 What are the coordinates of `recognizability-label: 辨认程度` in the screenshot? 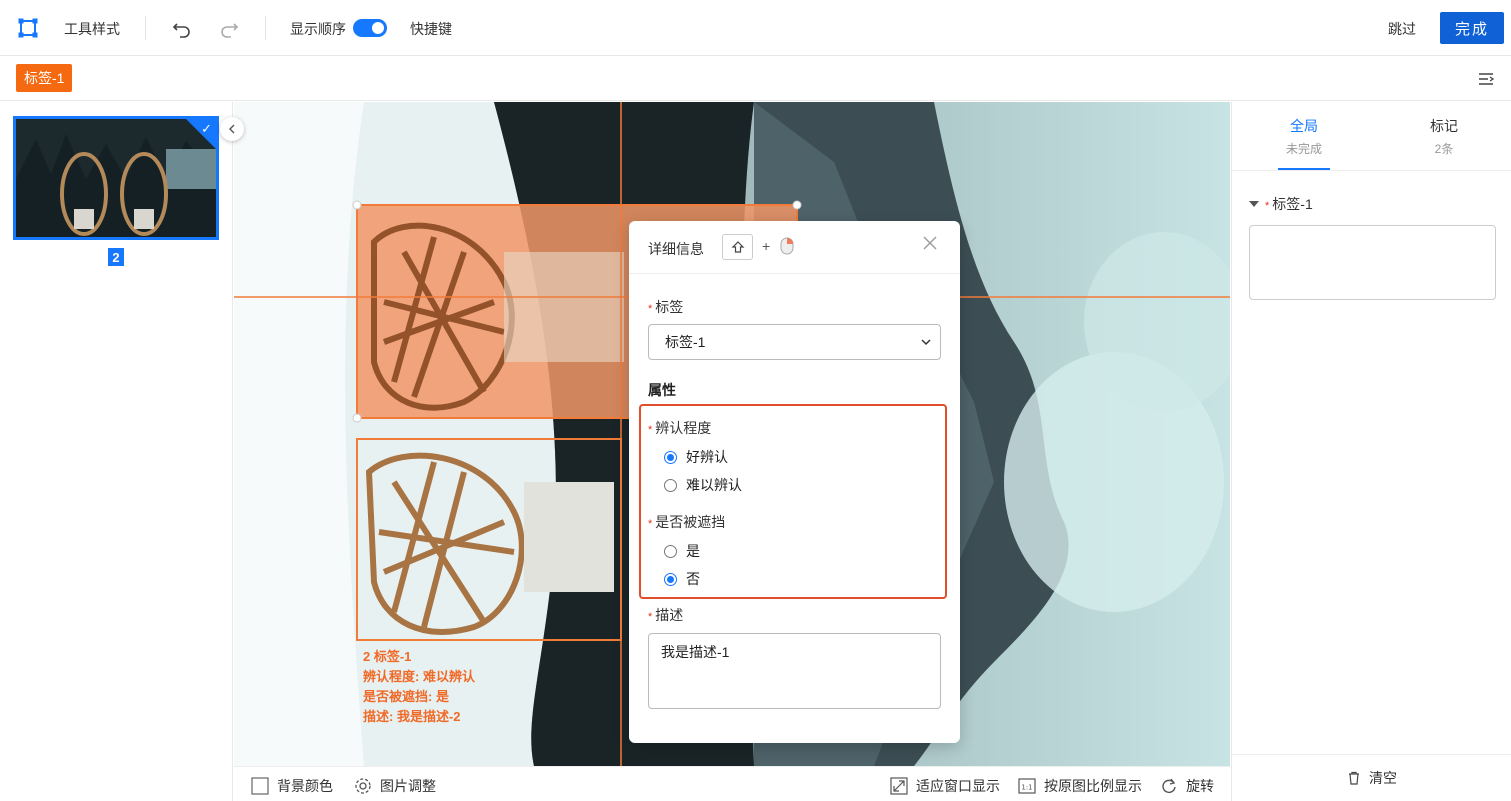 It's located at (683, 428).